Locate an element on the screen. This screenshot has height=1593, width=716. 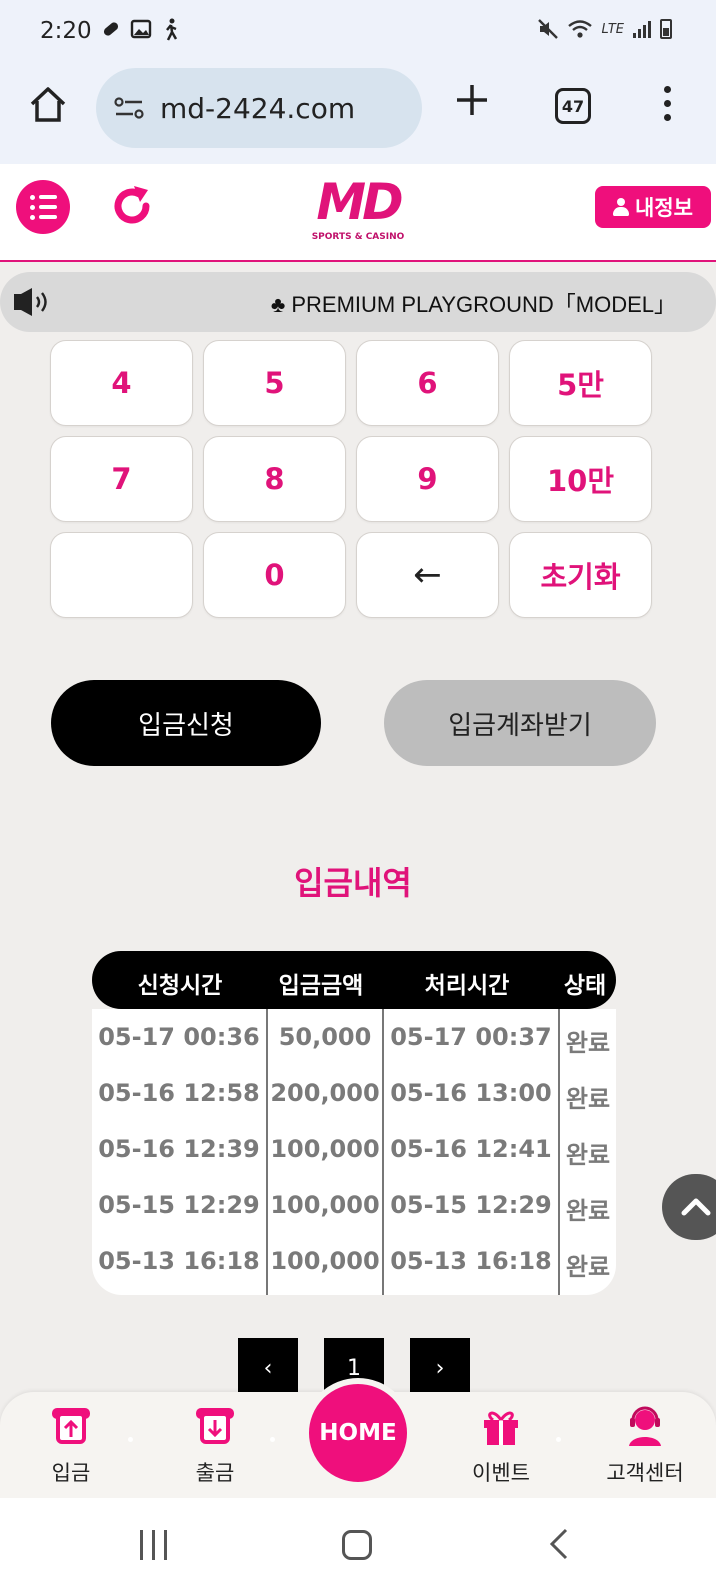
cell-processed-time: 05-13 16:18 is located at coordinates (471, 1261).